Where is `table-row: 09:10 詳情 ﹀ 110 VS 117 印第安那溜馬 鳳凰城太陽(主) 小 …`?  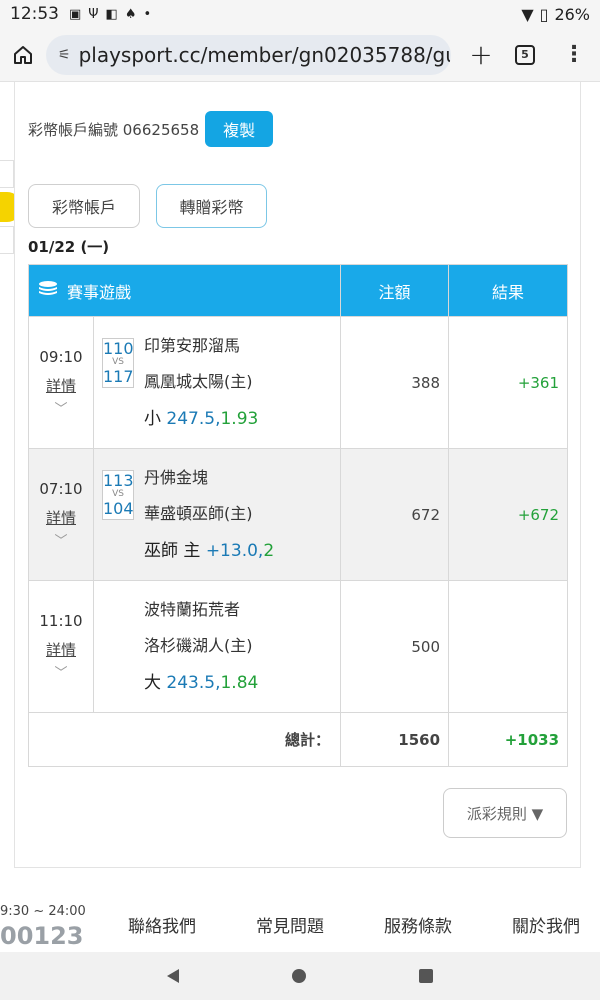
table-row: 09:10 詳情 ﹀ 110 VS 117 印第安那溜馬 鳳凰城太陽(主) 小 … is located at coordinates (298, 382).